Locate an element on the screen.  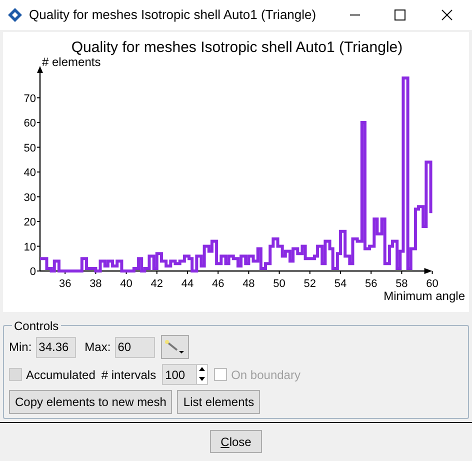
y-tick-label: 20 is located at coordinates (30, 222).